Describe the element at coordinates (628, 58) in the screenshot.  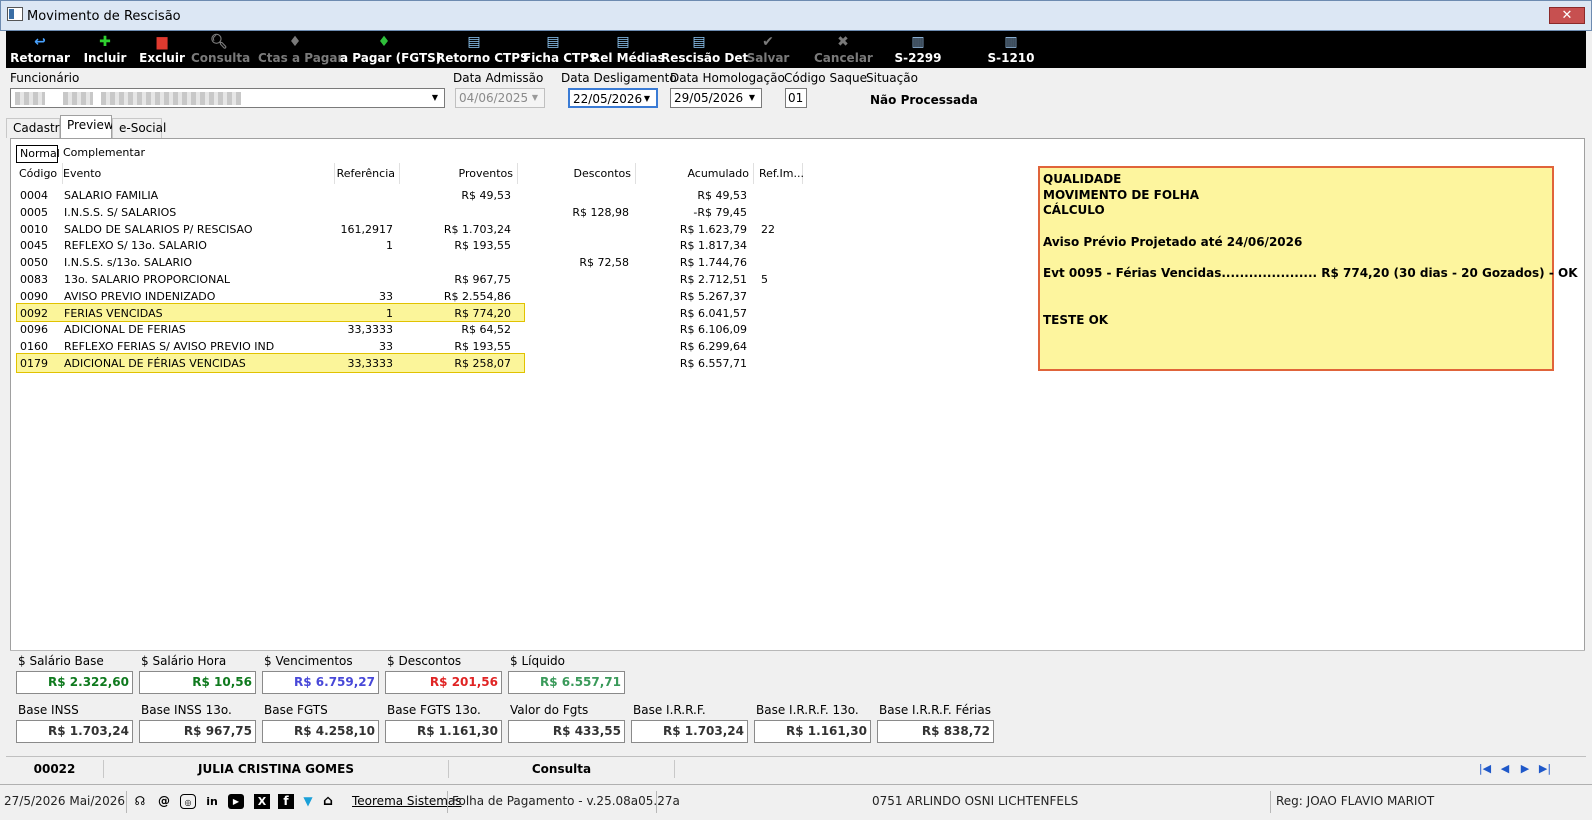
I see `toolbar-button-label: Rel Médias` at that location.